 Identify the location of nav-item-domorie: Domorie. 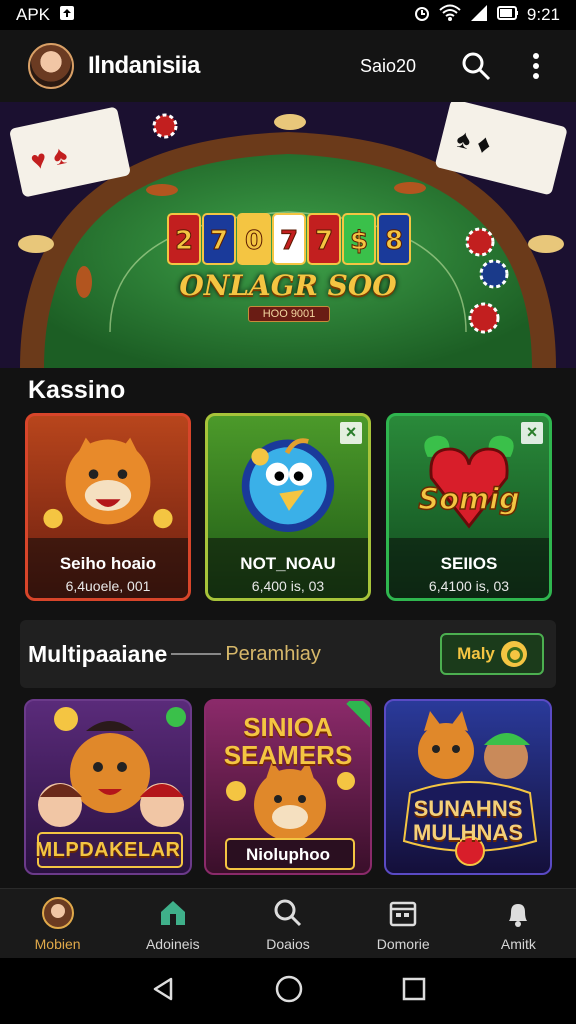
(403, 923).